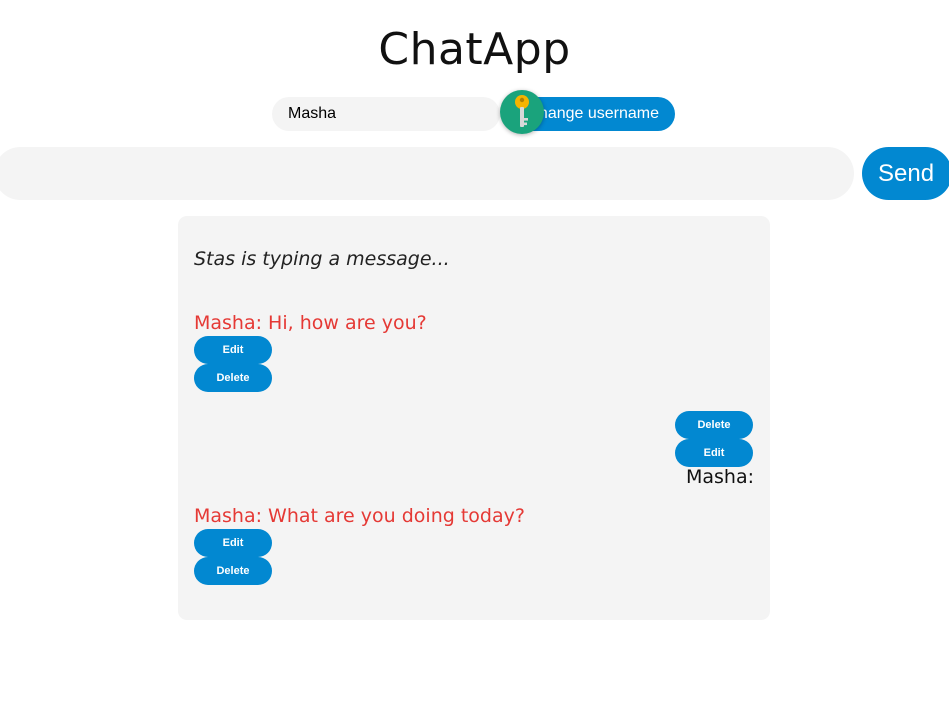 The width and height of the screenshot is (949, 707). I want to click on message-text: Masha: What are you doing today?, so click(359, 516).